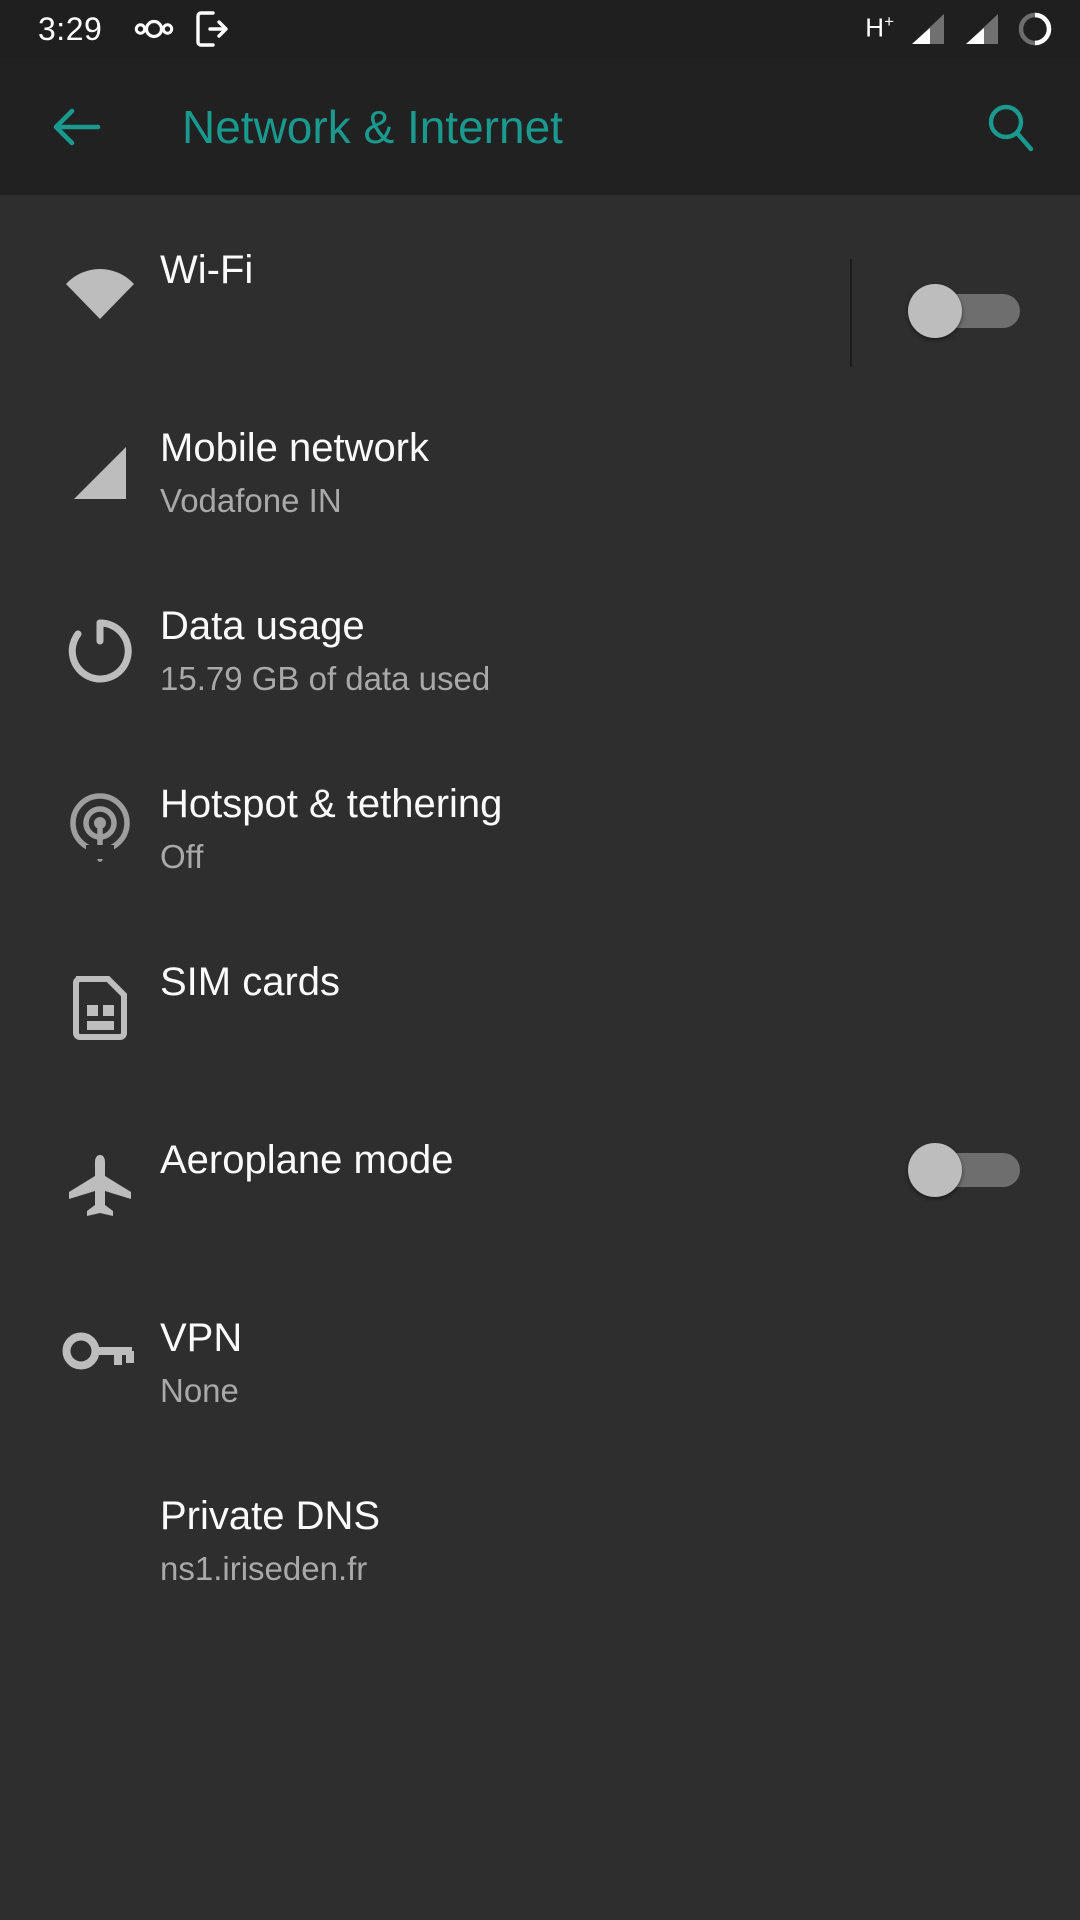  What do you see at coordinates (199, 1391) in the screenshot?
I see `list-item-subtitle: None` at bounding box center [199, 1391].